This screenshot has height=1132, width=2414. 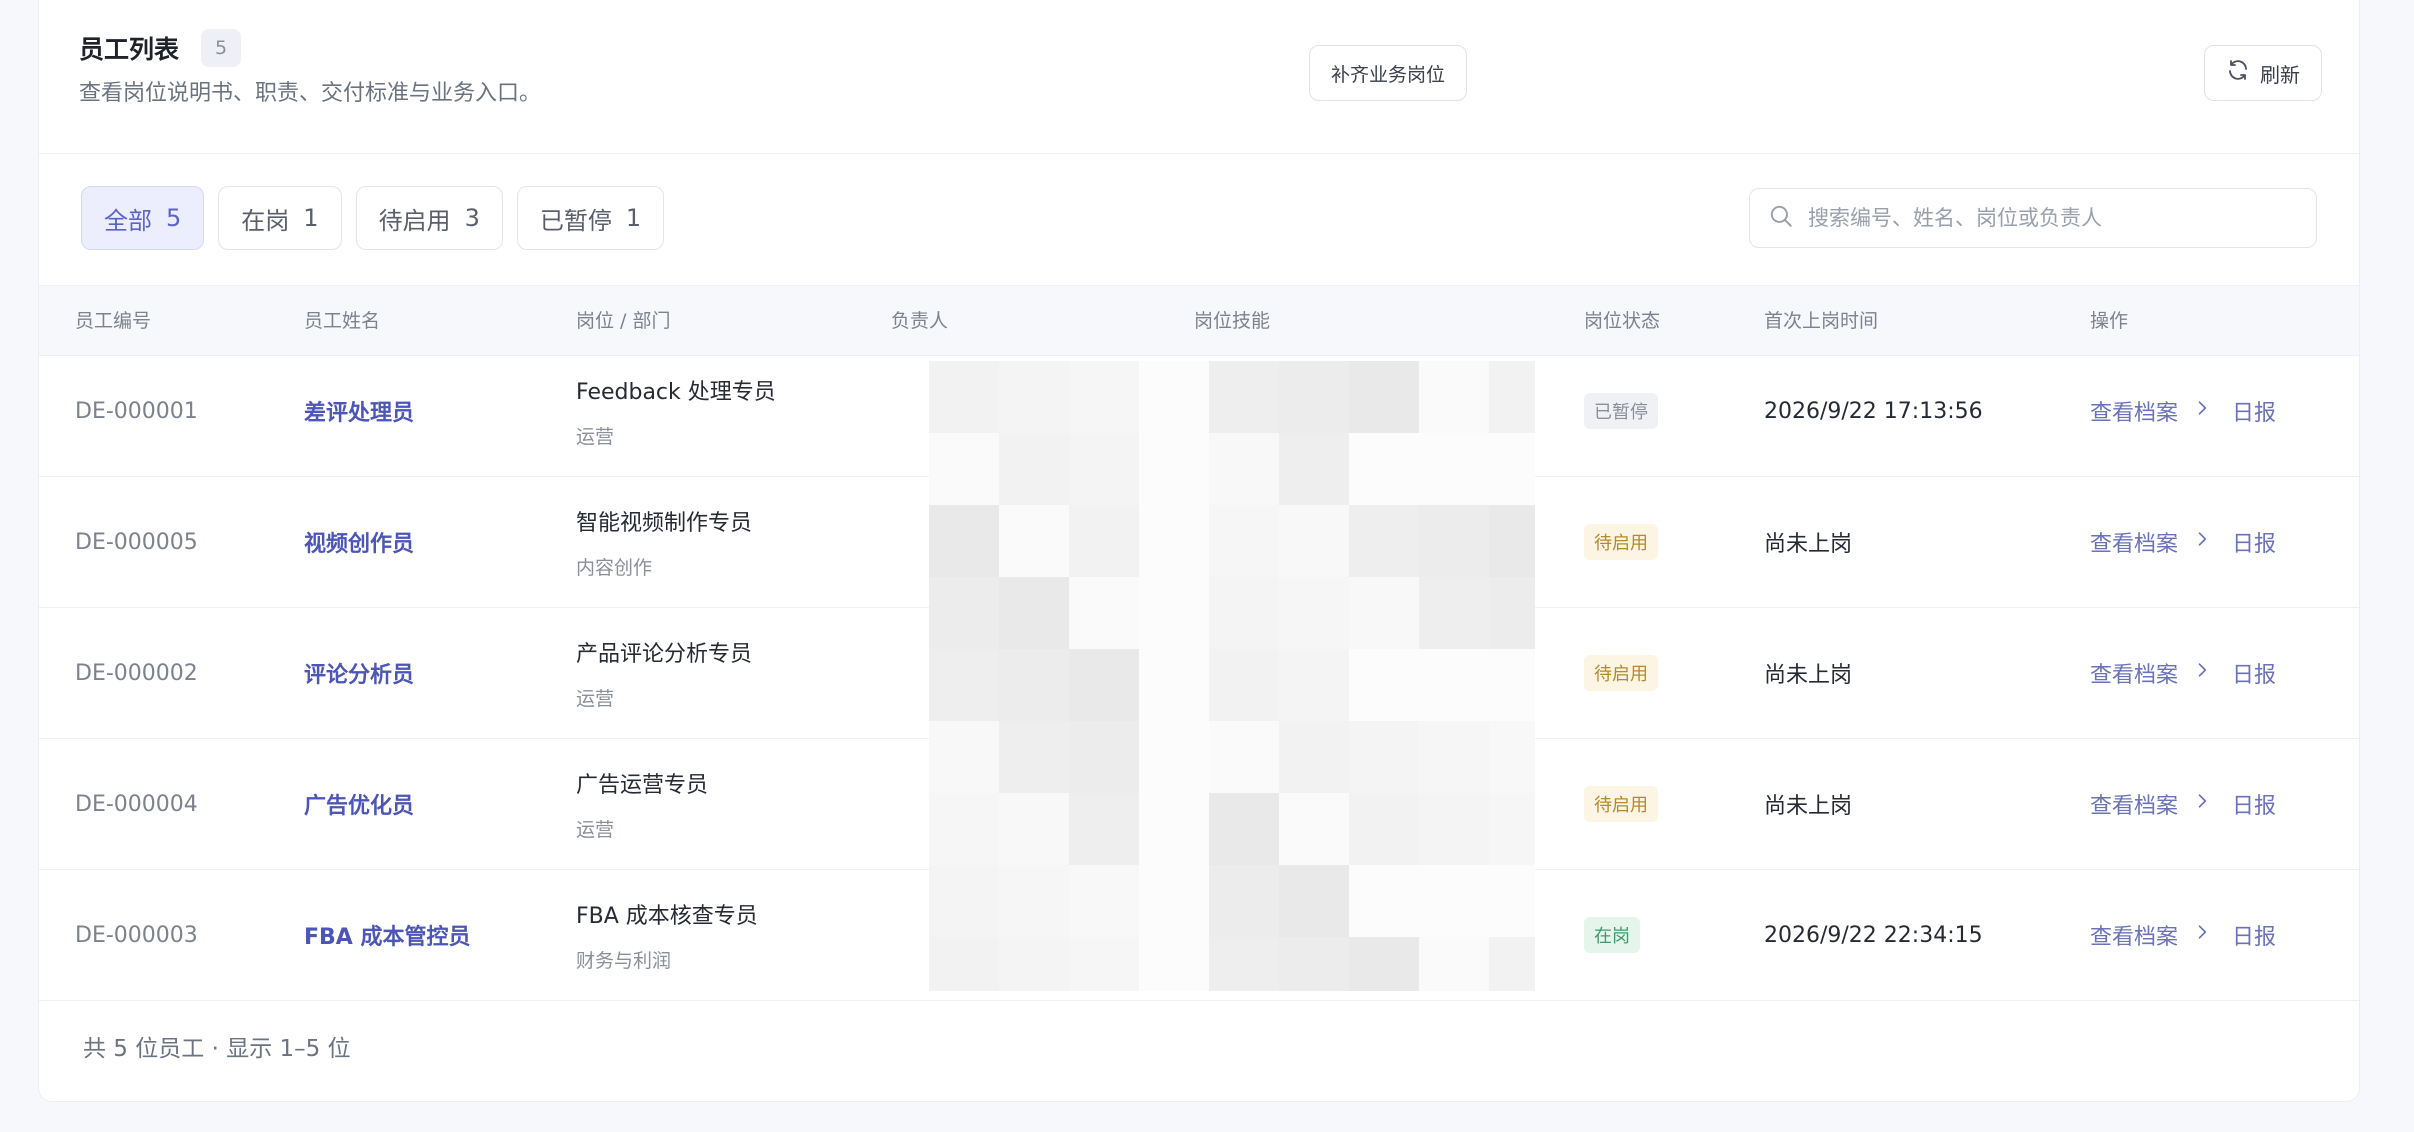 I want to click on supplement-positions-label: 补齐业务岗位, so click(x=1387, y=75).